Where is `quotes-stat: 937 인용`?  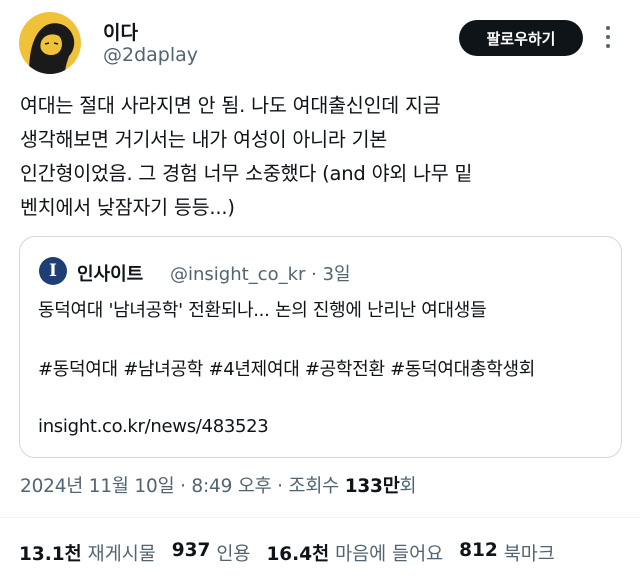 quotes-stat: 937 인용 is located at coordinates (211, 553).